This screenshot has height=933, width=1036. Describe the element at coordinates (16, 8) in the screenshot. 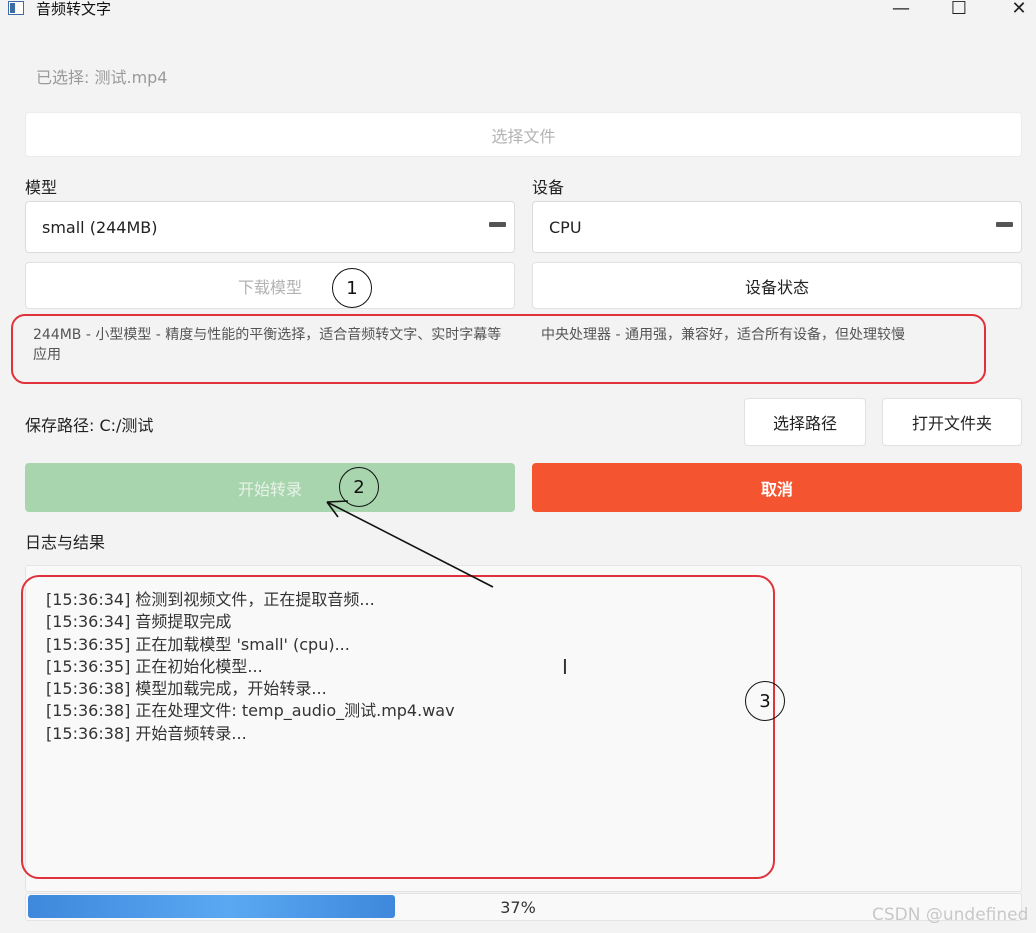

I see `app-window-icon` at that location.